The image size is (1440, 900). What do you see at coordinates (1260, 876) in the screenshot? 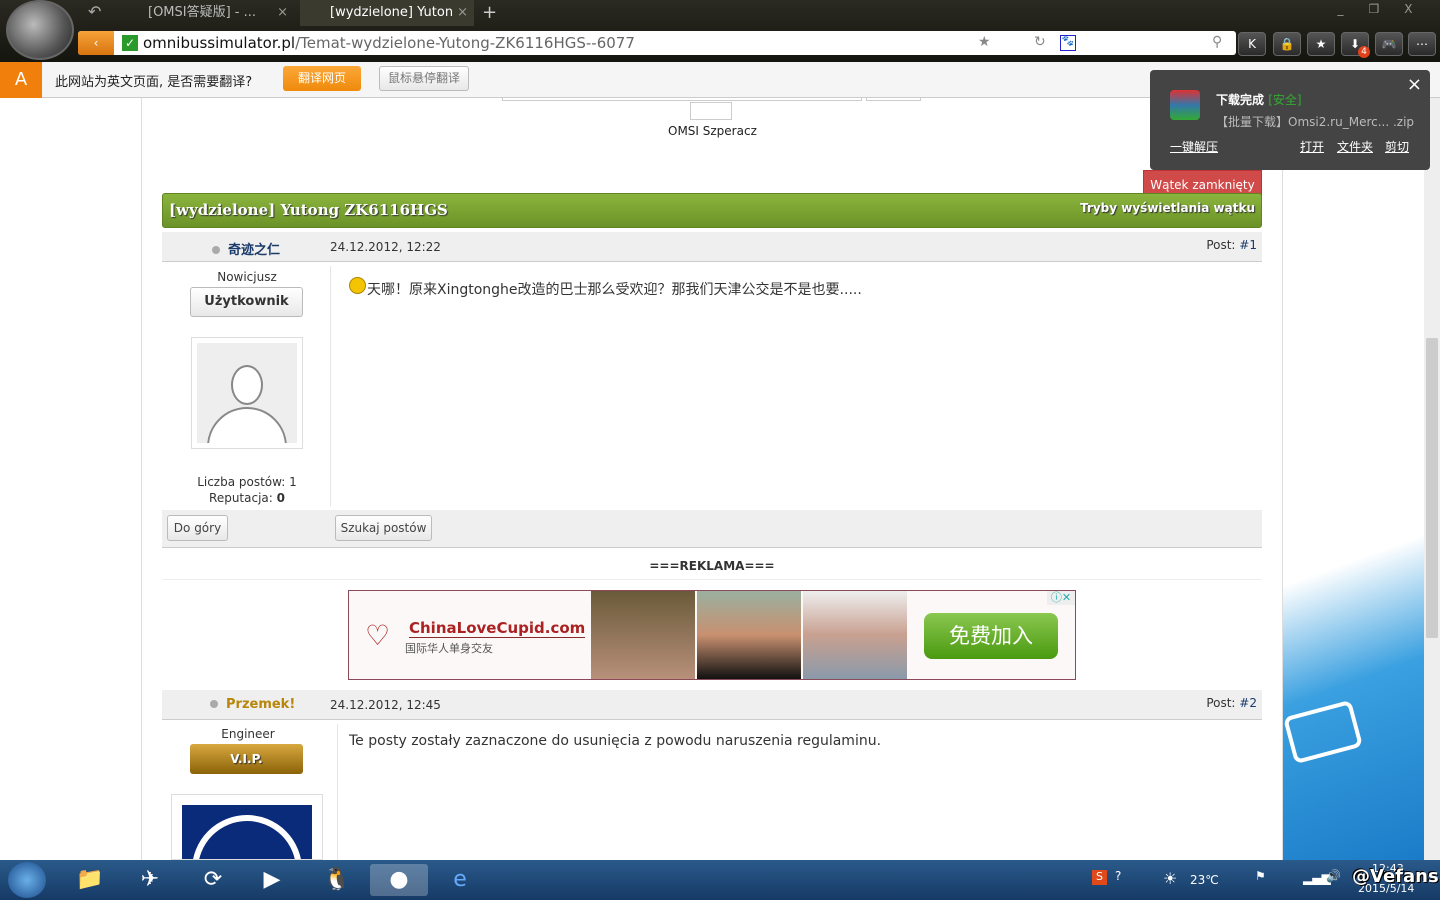
I see `flag-icon: ⚑` at bounding box center [1260, 876].